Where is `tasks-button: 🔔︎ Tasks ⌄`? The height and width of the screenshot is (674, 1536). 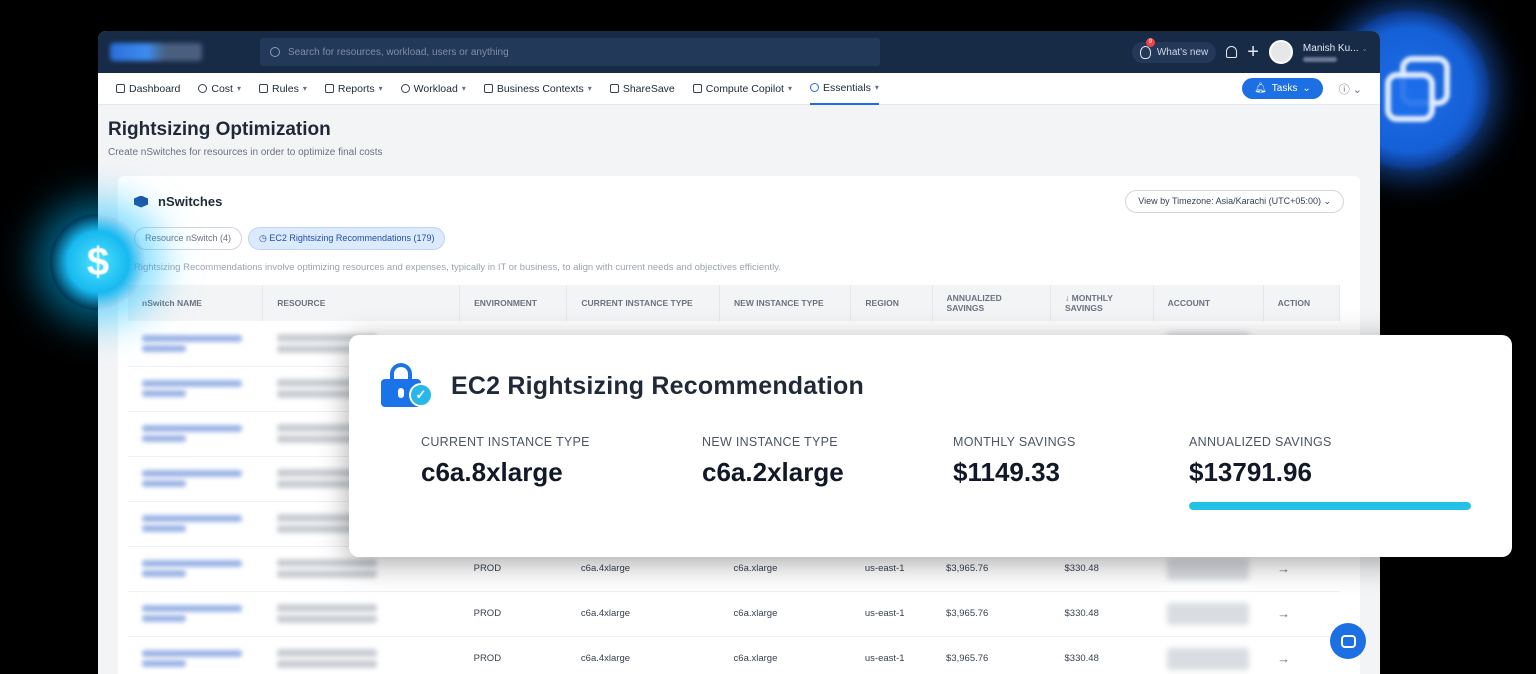 tasks-button: 🔔︎ Tasks ⌄ is located at coordinates (1282, 88).